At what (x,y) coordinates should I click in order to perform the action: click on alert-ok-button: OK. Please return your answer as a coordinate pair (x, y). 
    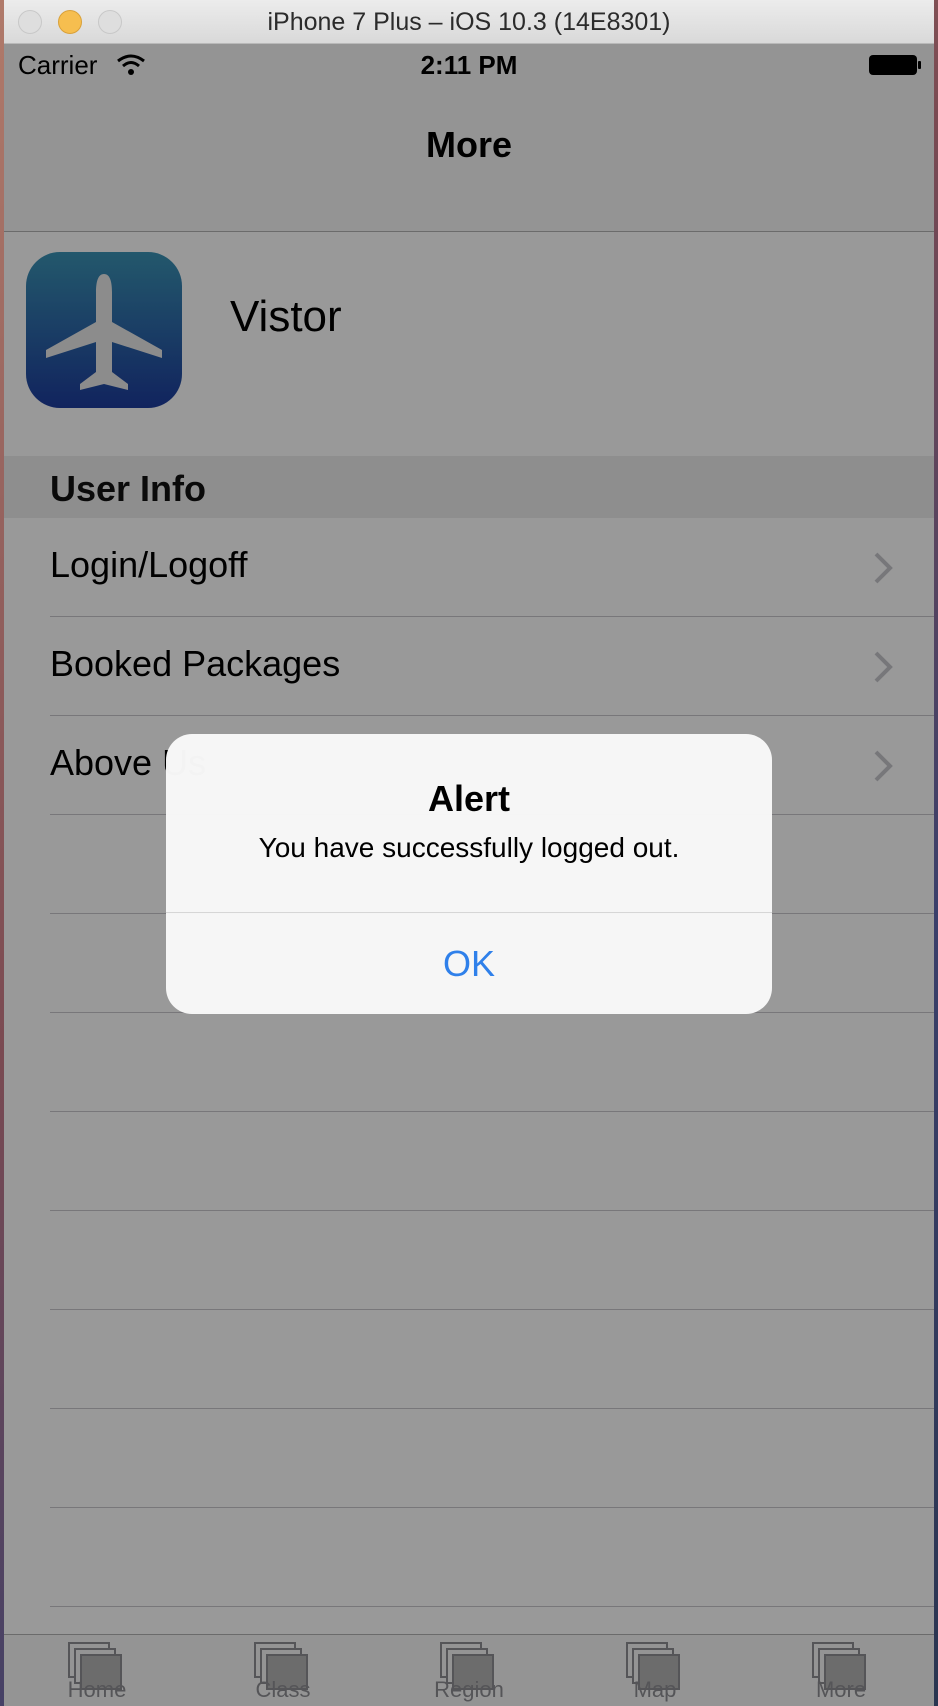
    Looking at the image, I should click on (469, 963).